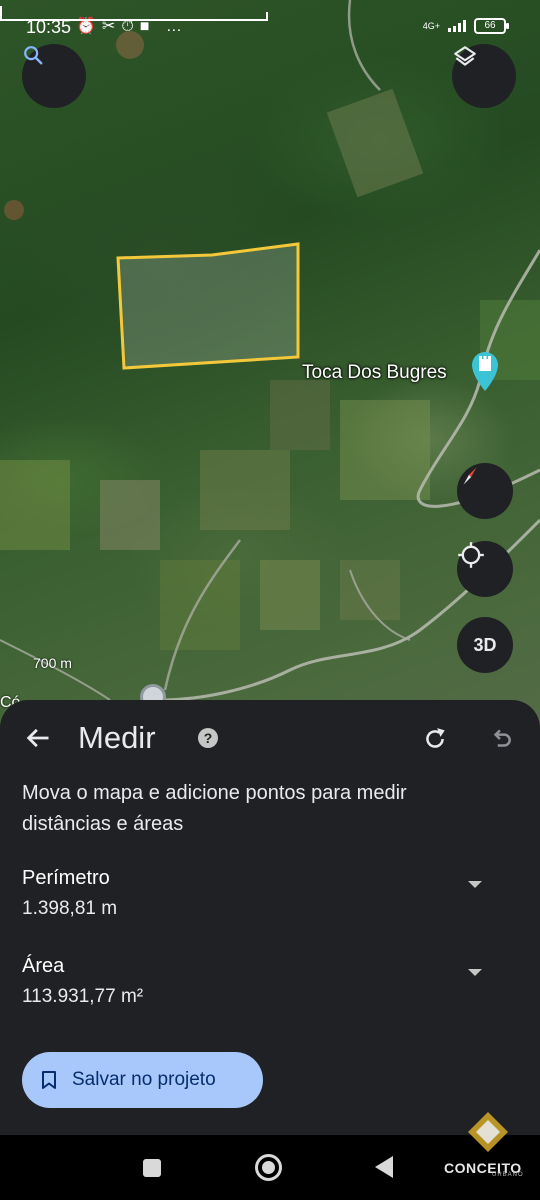 The height and width of the screenshot is (1200, 540). I want to click on perimeter-label: Perímetro, so click(66, 878).